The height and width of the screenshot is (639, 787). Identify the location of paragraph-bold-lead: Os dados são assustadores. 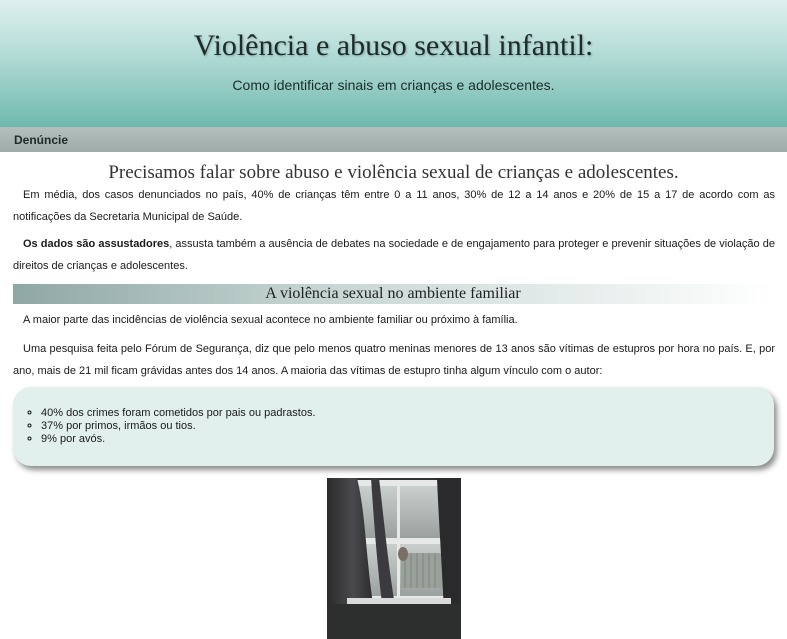
(96, 244).